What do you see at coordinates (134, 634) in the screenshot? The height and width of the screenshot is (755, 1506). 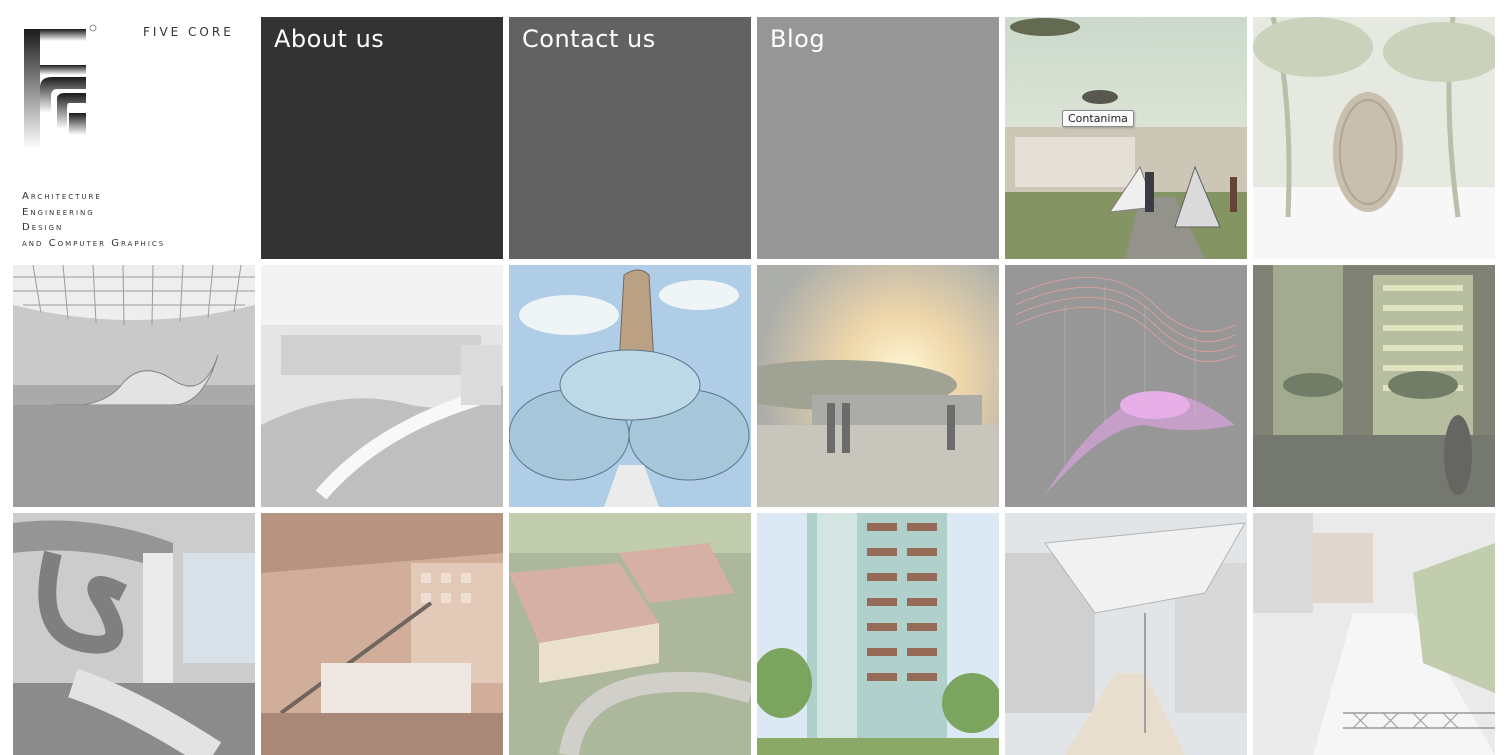 I see `project-thumbnail-mesh-ribbon` at bounding box center [134, 634].